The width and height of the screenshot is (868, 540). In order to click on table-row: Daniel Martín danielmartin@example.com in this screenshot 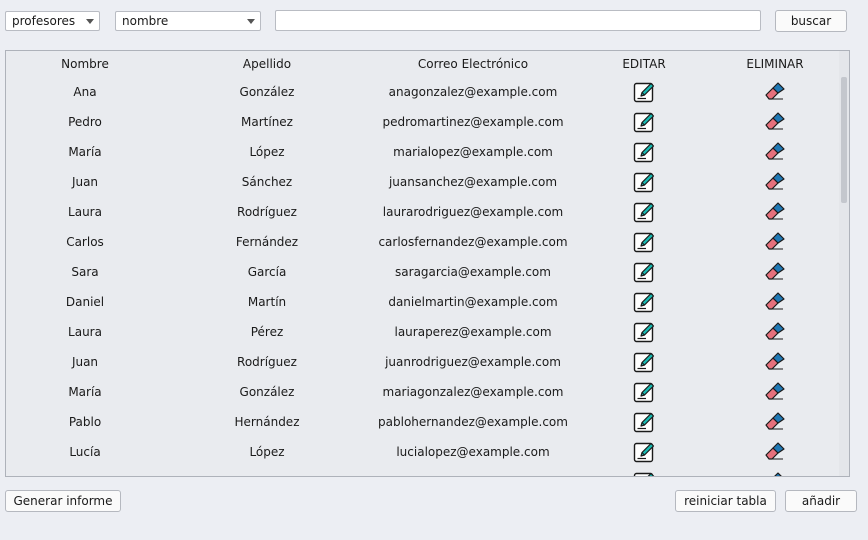, I will do `click(423, 302)`.